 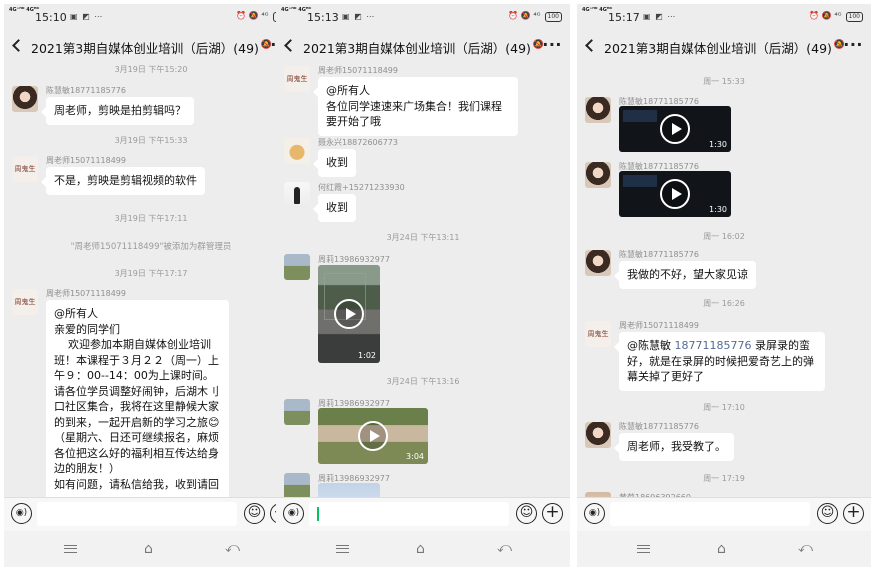 What do you see at coordinates (553, 17) in the screenshot?
I see `battery-icon: 100` at bounding box center [553, 17].